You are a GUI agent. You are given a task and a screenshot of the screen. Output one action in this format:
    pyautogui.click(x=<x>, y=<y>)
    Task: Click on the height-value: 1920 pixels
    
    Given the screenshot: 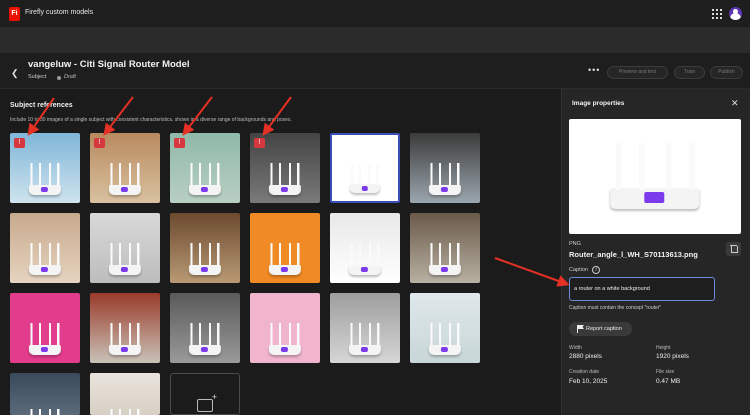 What is the action you would take?
    pyautogui.click(x=672, y=356)
    